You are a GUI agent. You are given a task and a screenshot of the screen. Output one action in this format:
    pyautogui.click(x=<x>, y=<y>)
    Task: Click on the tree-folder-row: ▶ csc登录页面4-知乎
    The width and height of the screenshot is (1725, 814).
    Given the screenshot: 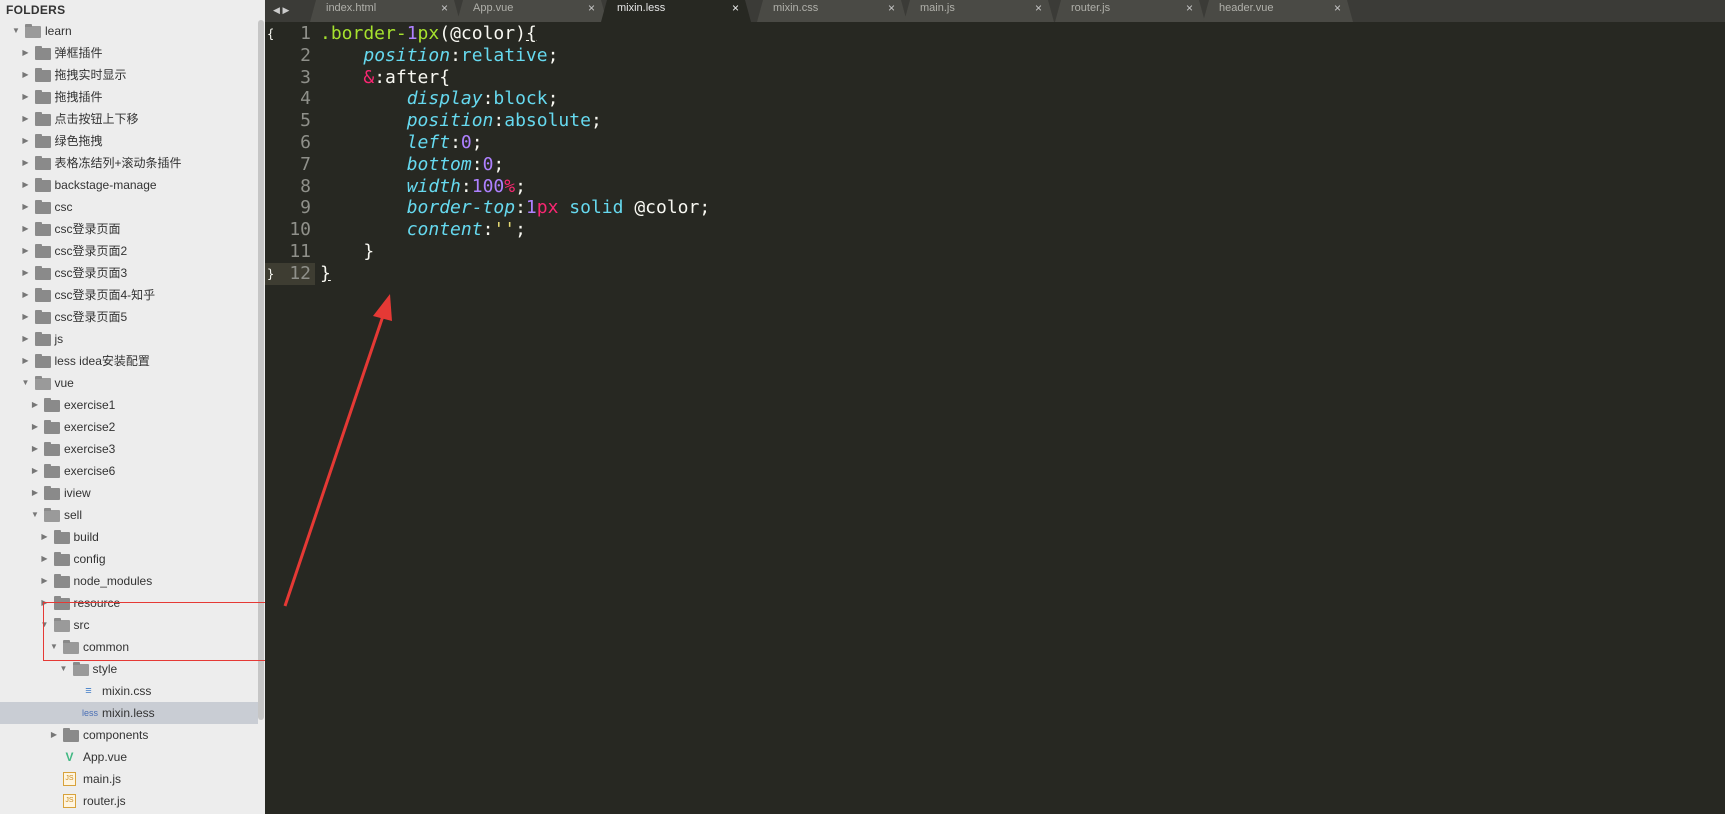 What is the action you would take?
    pyautogui.click(x=129, y=295)
    